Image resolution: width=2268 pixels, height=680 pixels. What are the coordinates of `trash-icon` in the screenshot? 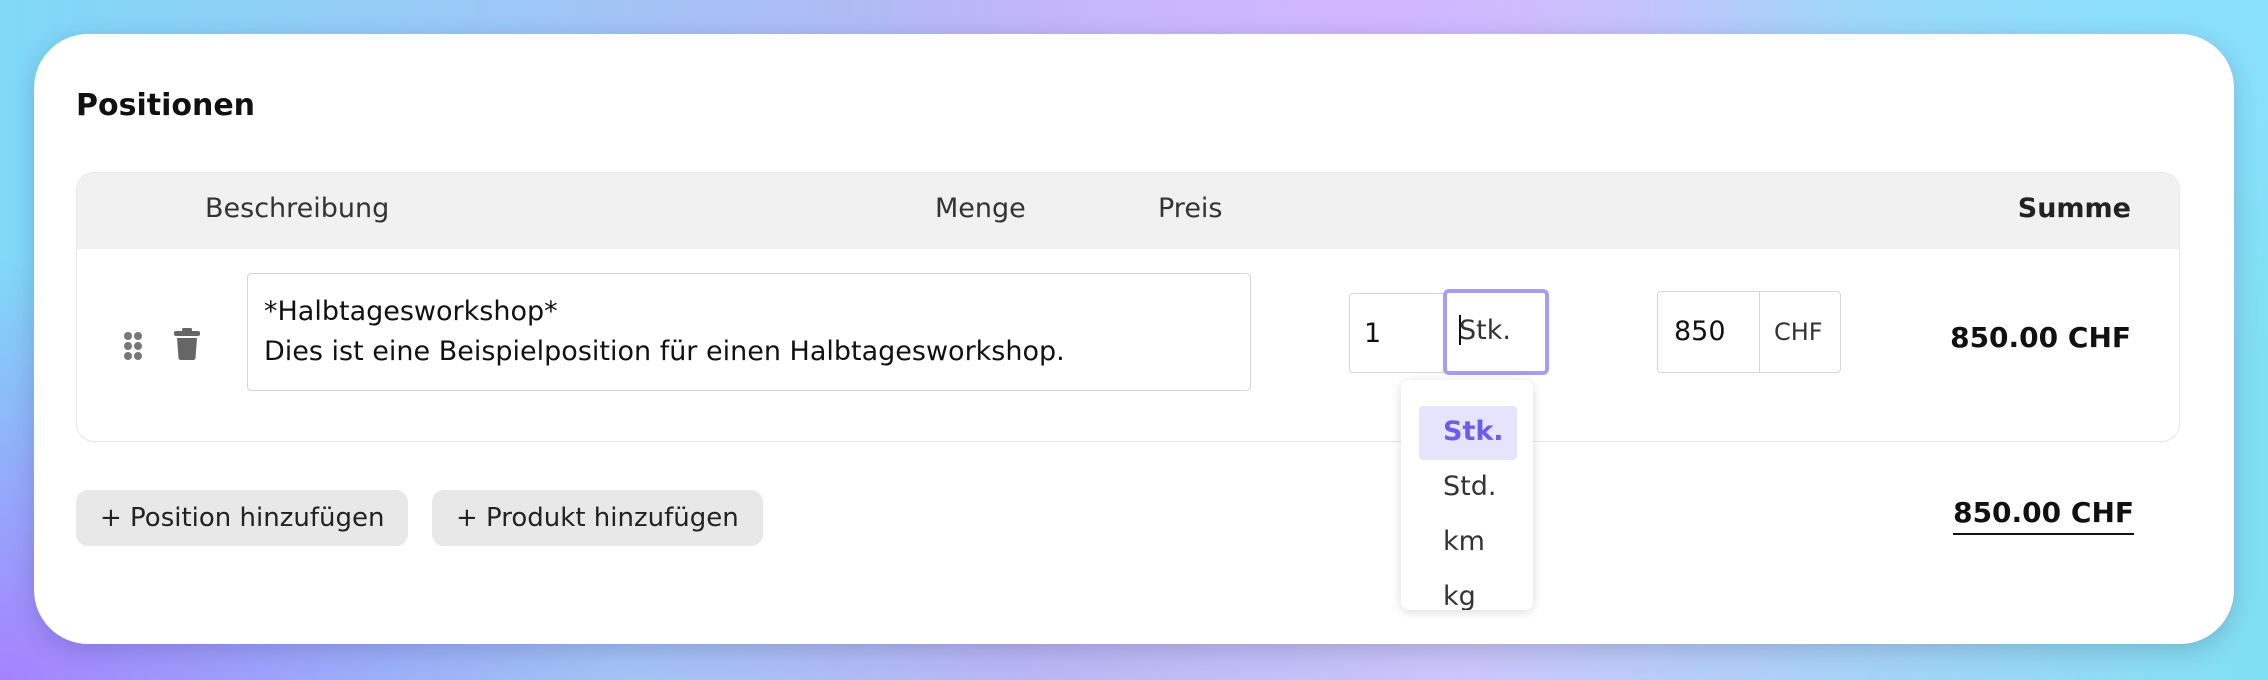 It's located at (187, 346).